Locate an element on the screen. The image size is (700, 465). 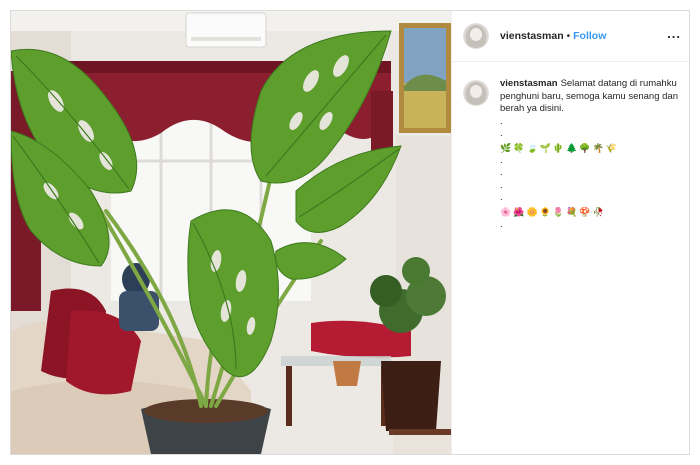
tree-emoji-icon: 🌳 is located at coordinates (585, 147).